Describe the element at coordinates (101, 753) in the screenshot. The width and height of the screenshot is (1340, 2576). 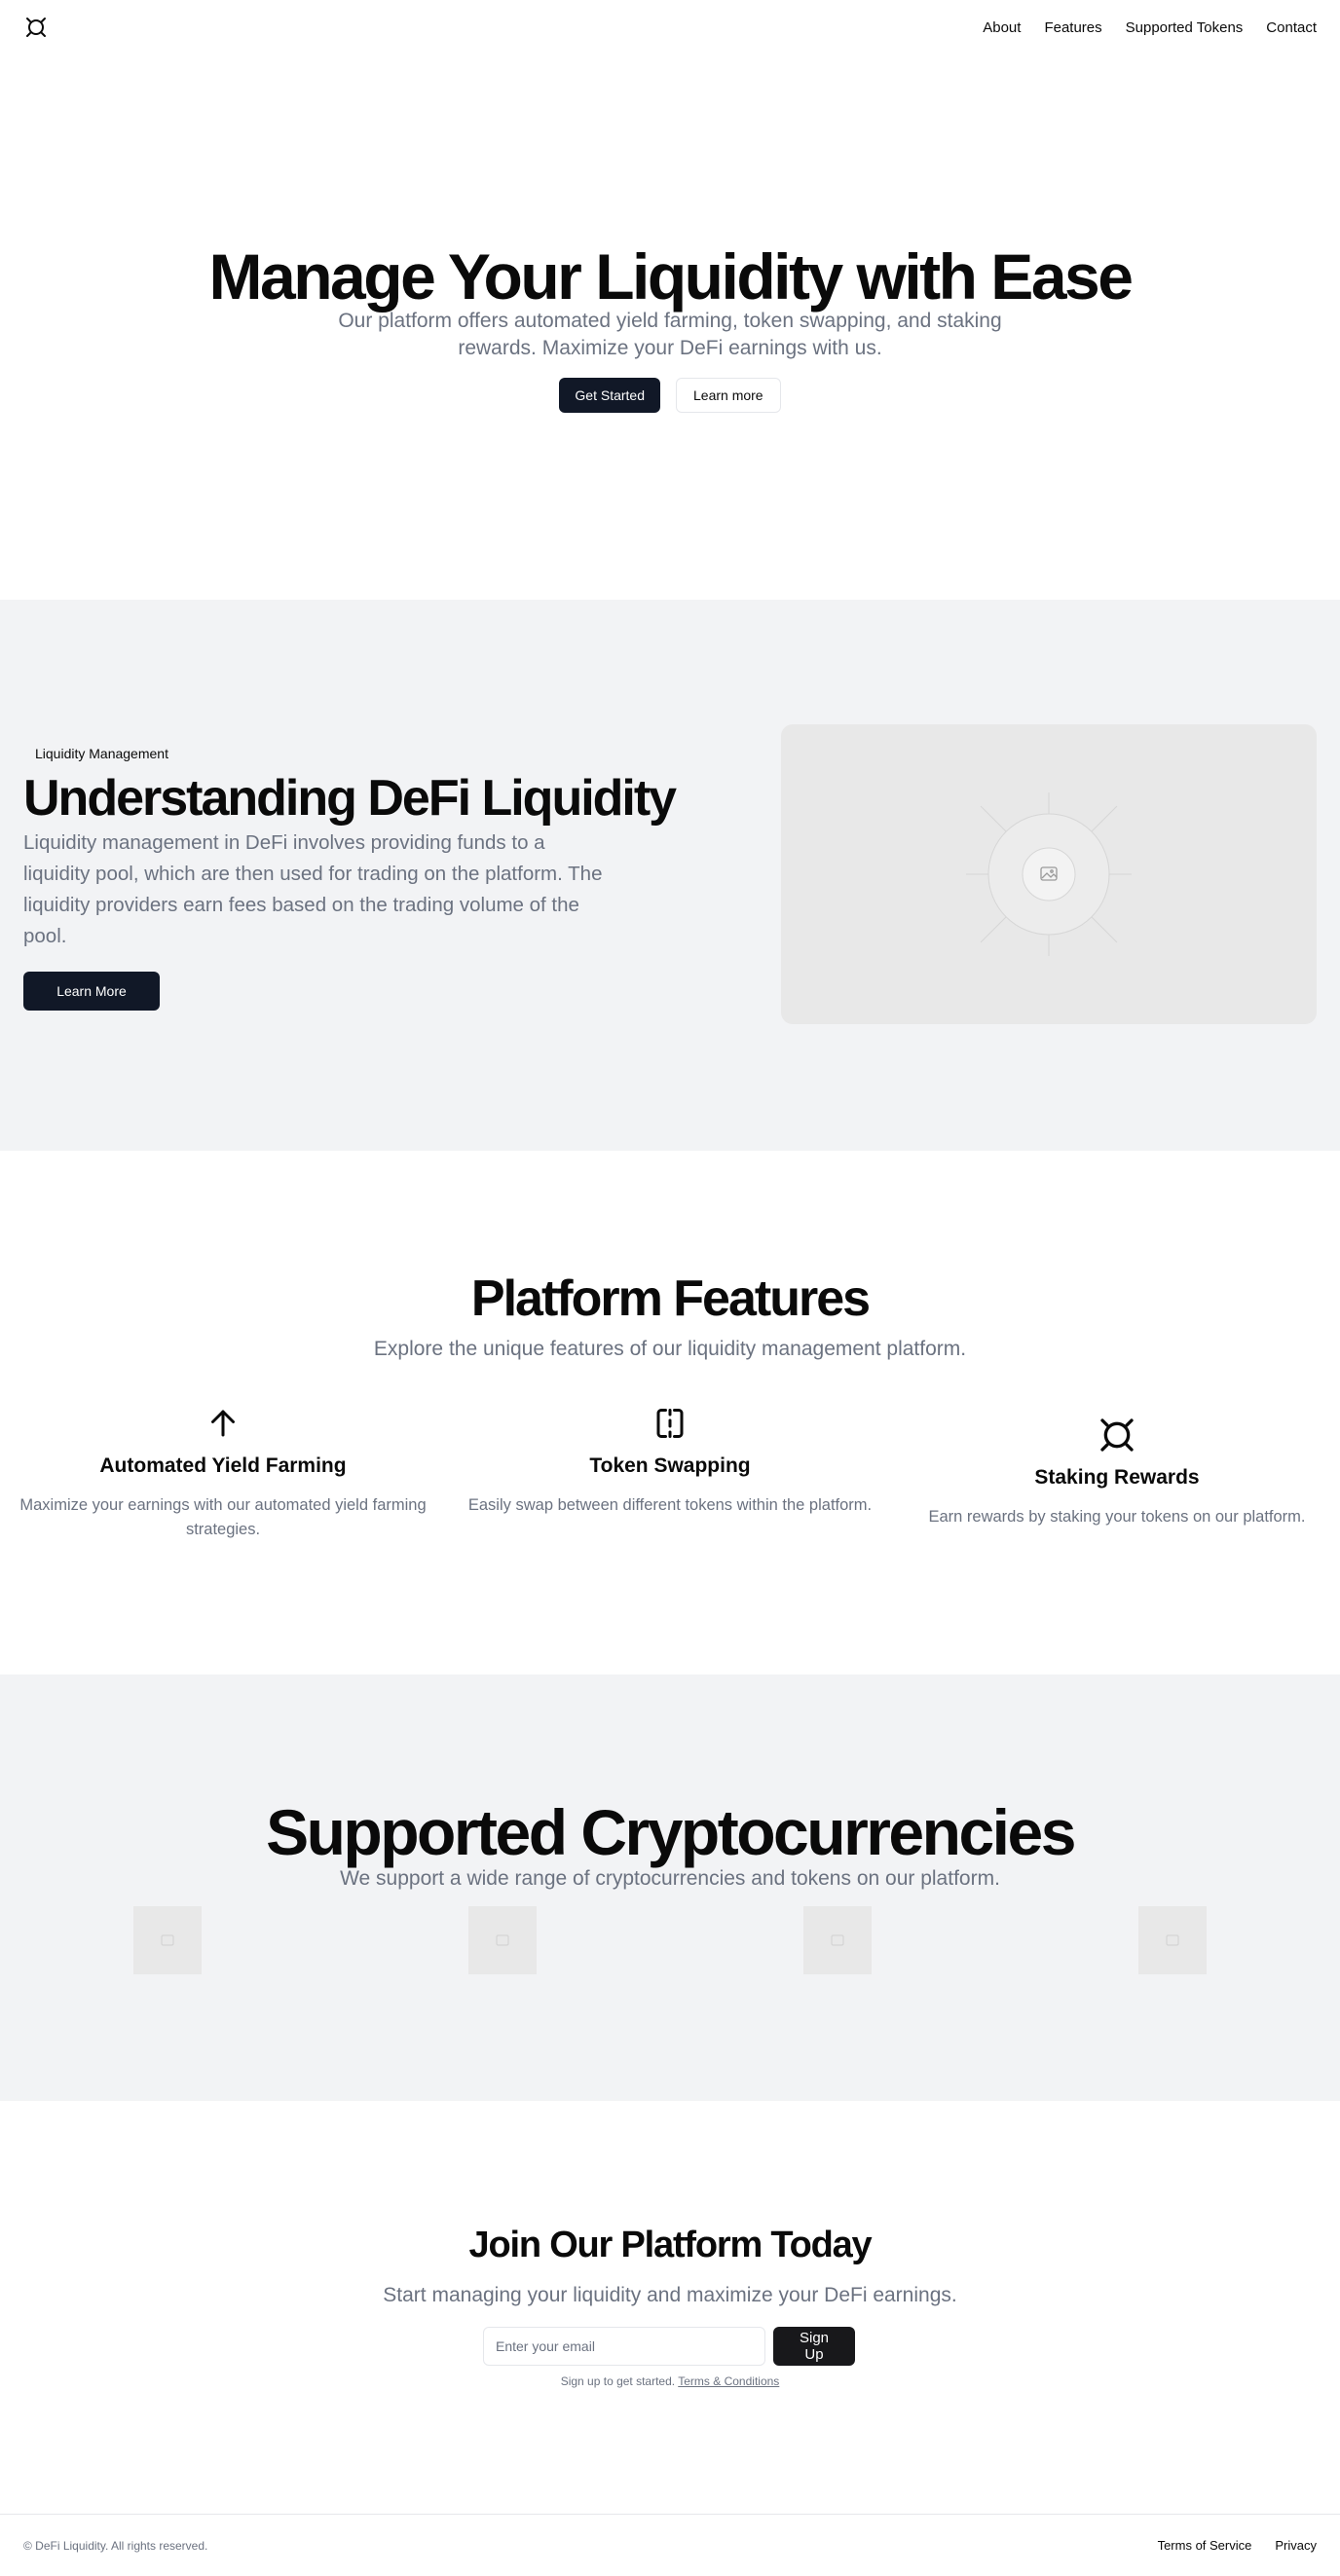
I see `liquidity-badge: Liquidity Management` at that location.